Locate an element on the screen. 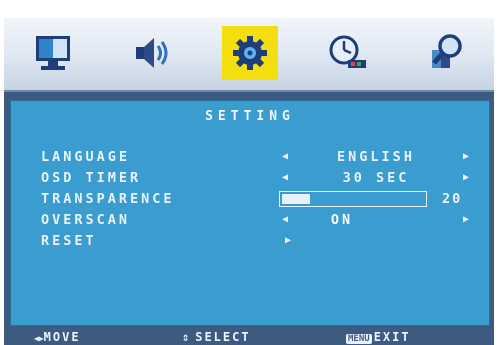 This screenshot has width=500, height=345. move-label: MOVE is located at coordinates (62, 337).